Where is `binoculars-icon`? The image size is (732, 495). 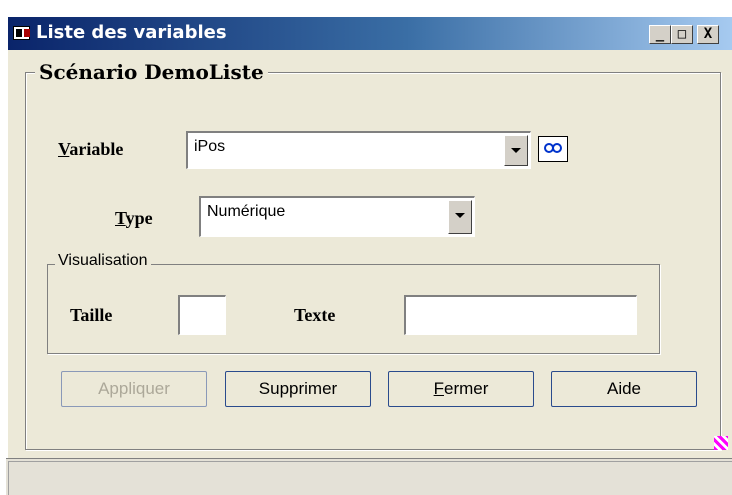
binoculars-icon is located at coordinates (553, 149).